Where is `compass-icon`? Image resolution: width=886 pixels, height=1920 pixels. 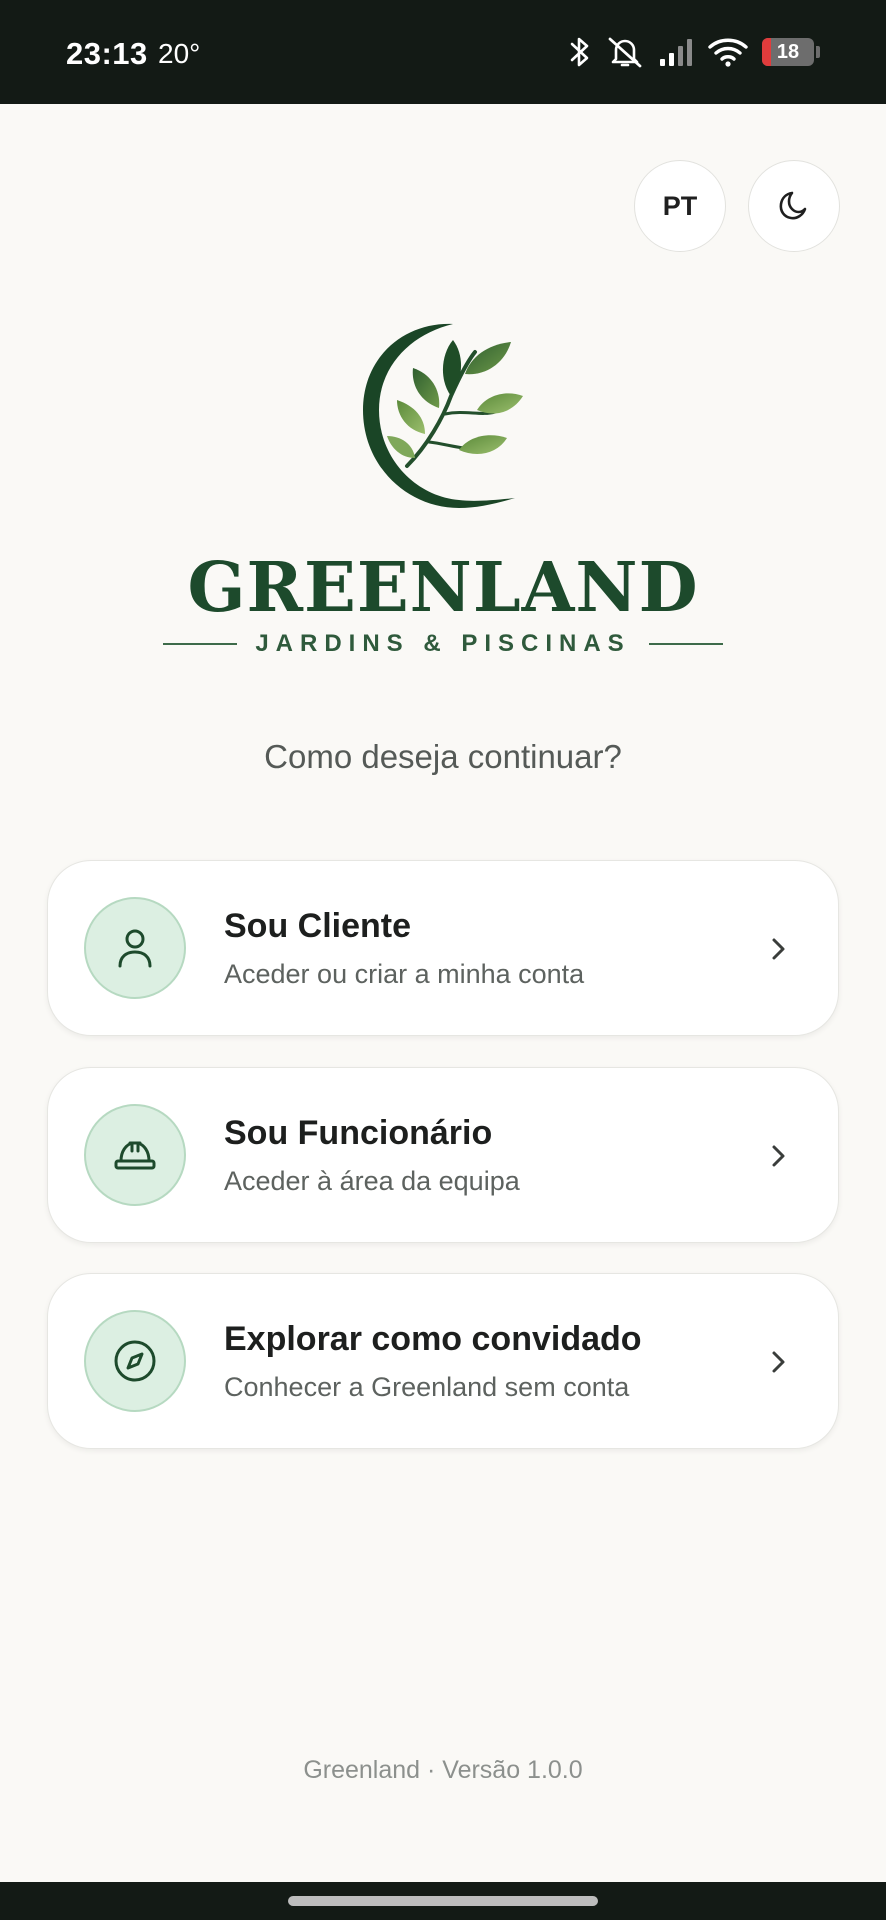
compass-icon is located at coordinates (135, 1361).